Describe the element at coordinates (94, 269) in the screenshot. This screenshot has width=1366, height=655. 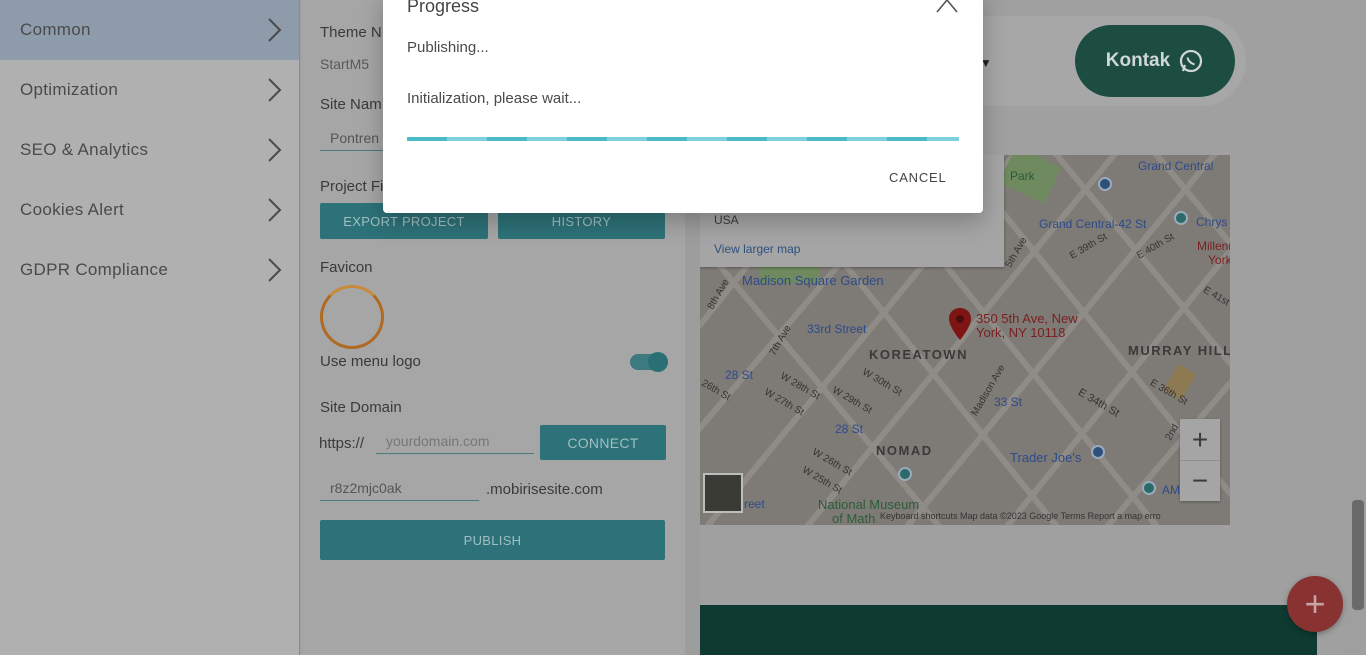
I see `sidebar-item-label: GDPR Compliance` at that location.